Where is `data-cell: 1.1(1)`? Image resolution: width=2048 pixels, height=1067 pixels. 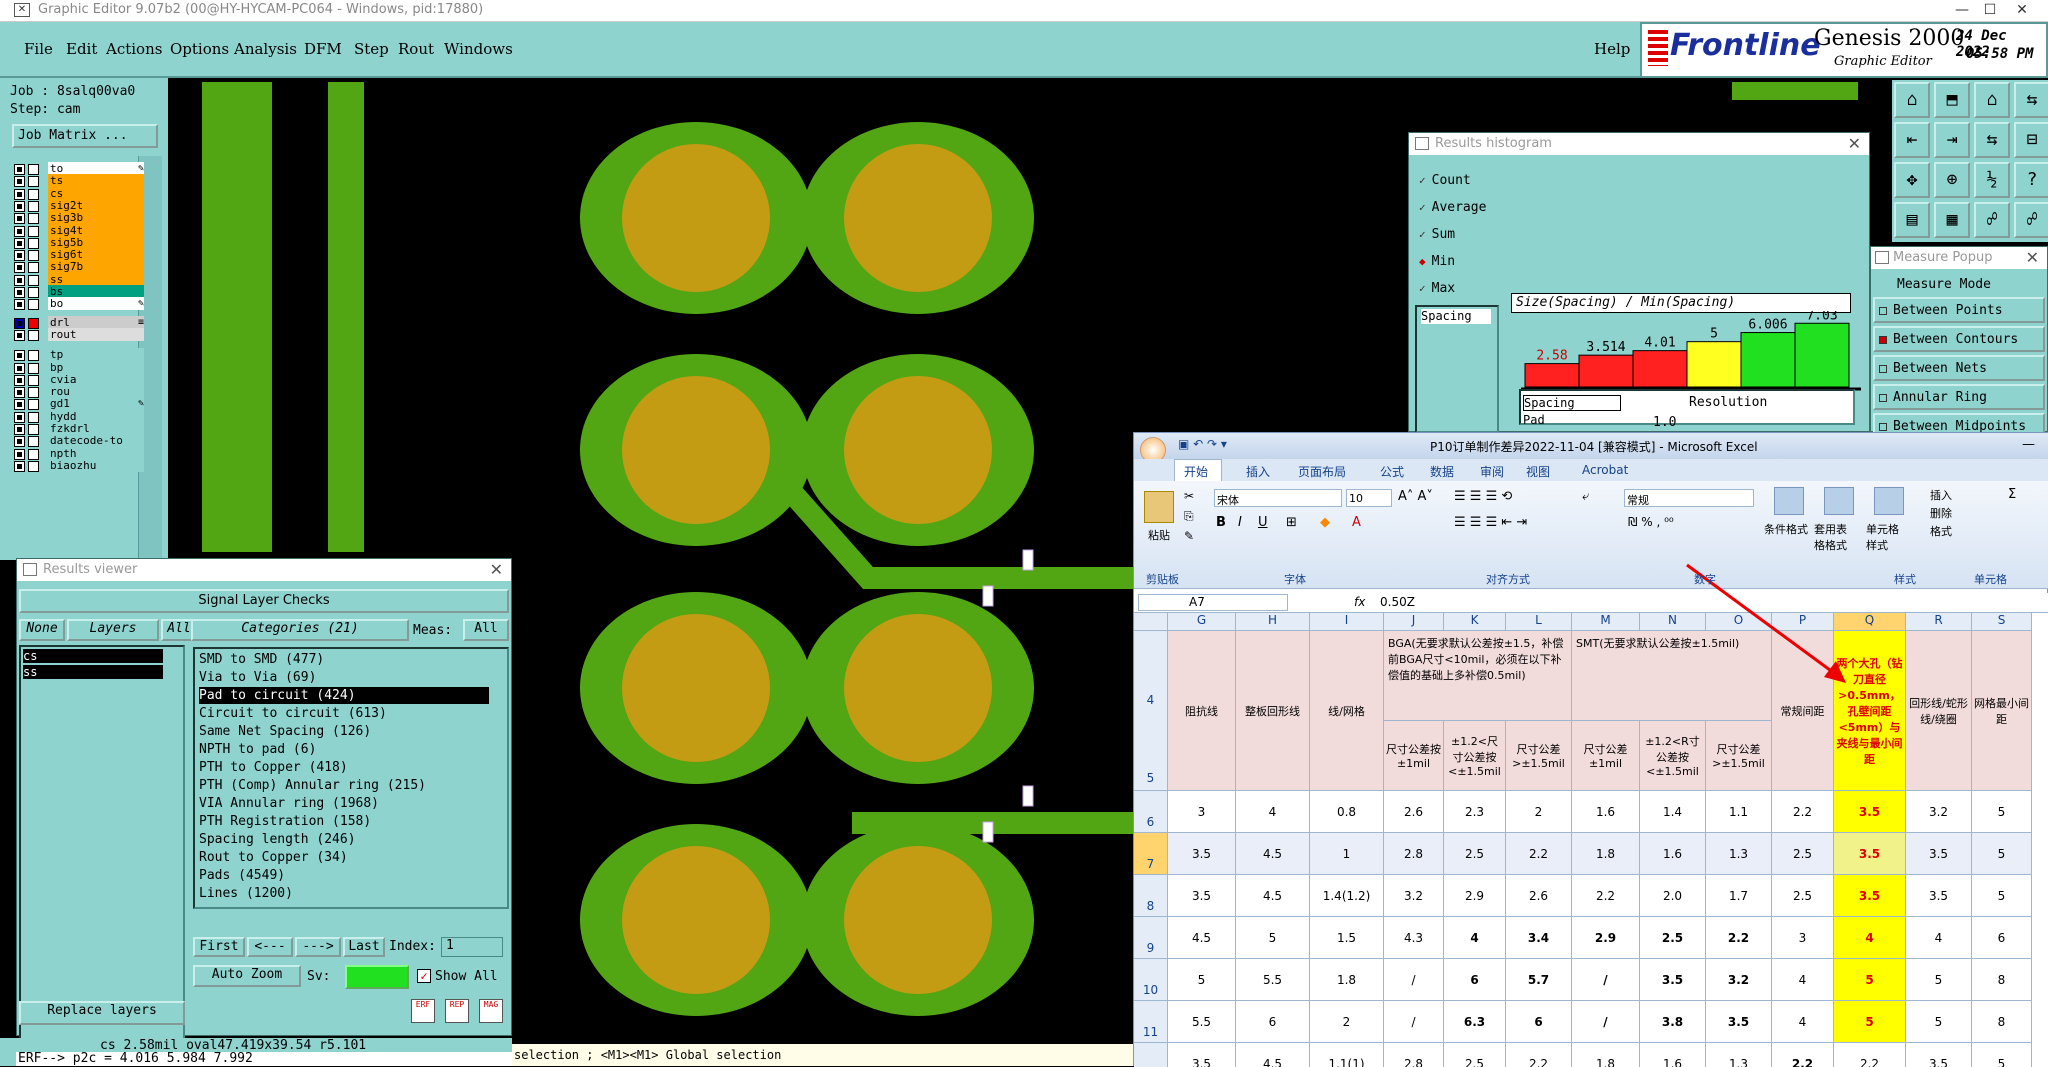 data-cell: 1.1(1) is located at coordinates (1347, 1055).